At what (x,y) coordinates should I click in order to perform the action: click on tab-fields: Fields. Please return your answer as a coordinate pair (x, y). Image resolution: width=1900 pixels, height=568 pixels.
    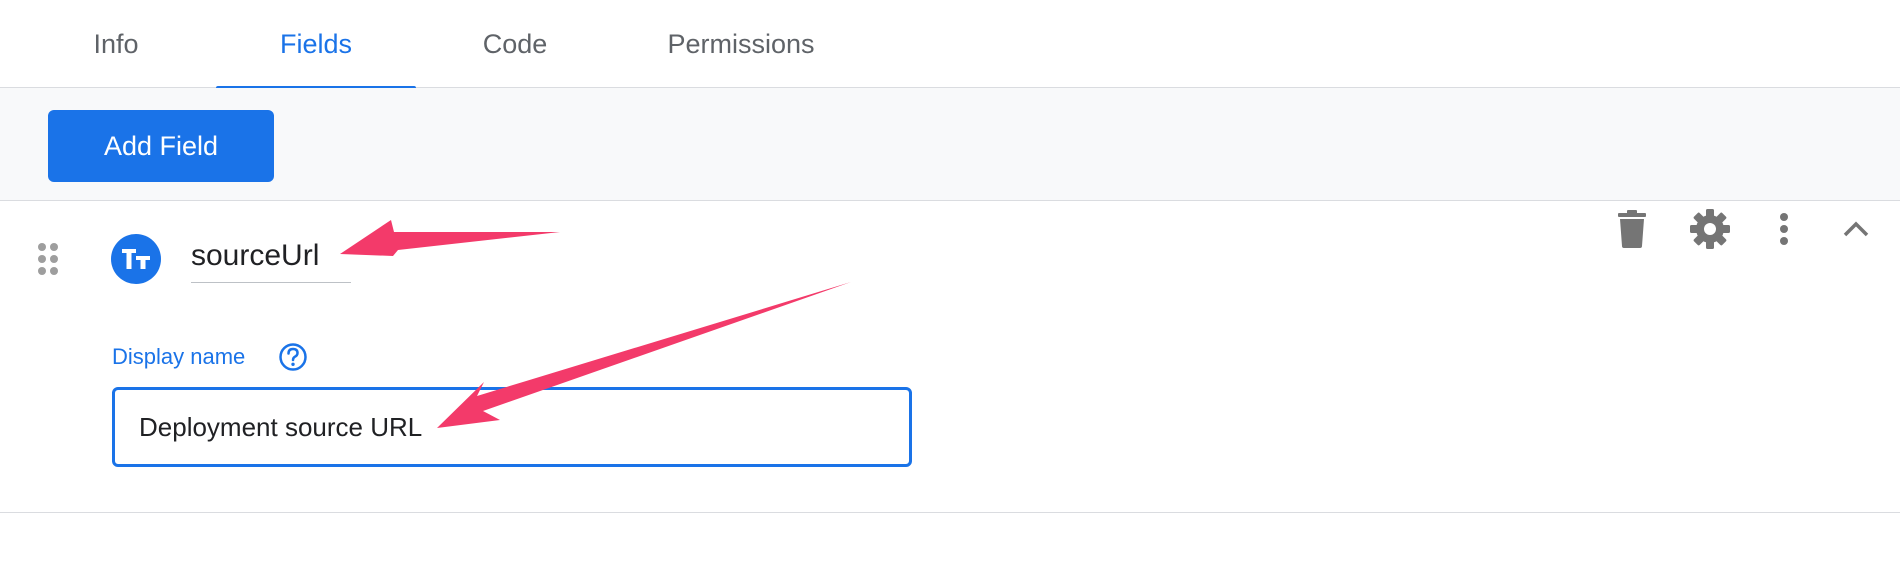
    Looking at the image, I should click on (316, 44).